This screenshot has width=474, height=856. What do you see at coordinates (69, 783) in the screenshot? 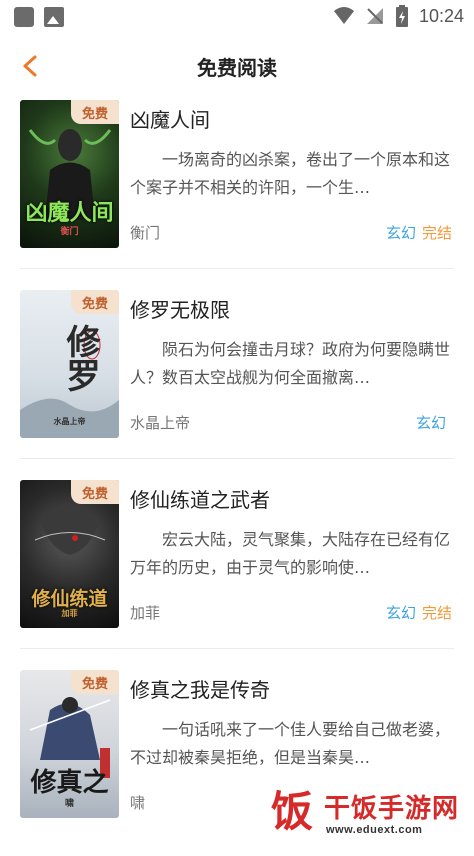
I see `cover-title: 修真之` at bounding box center [69, 783].